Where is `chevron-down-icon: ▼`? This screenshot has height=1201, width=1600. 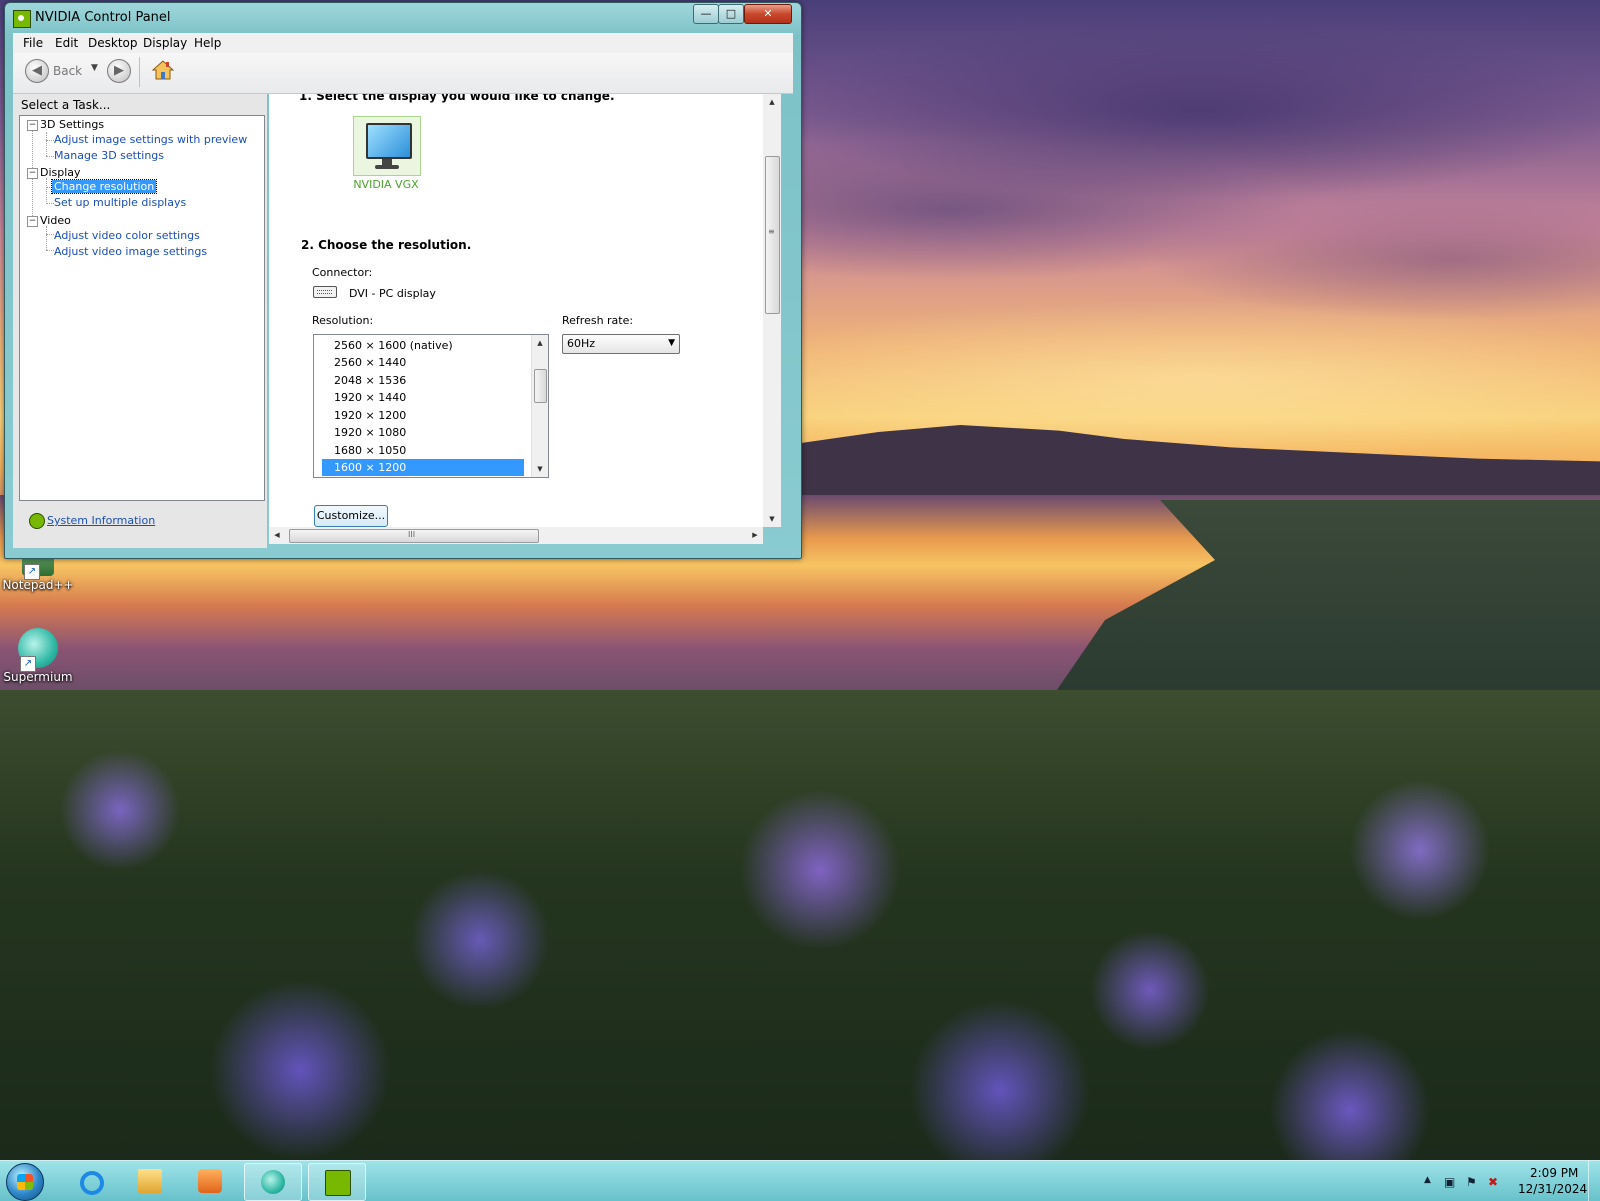
chevron-down-icon: ▼ is located at coordinates (671, 343).